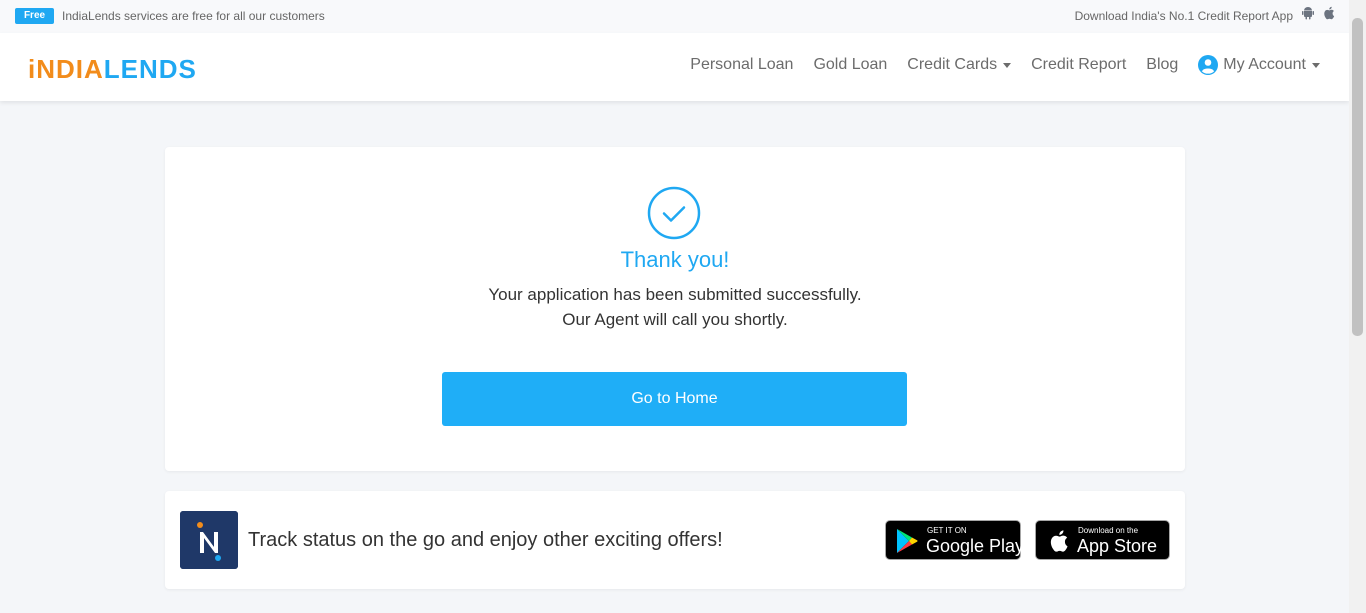  What do you see at coordinates (34, 16) in the screenshot?
I see `free-badge: Free` at bounding box center [34, 16].